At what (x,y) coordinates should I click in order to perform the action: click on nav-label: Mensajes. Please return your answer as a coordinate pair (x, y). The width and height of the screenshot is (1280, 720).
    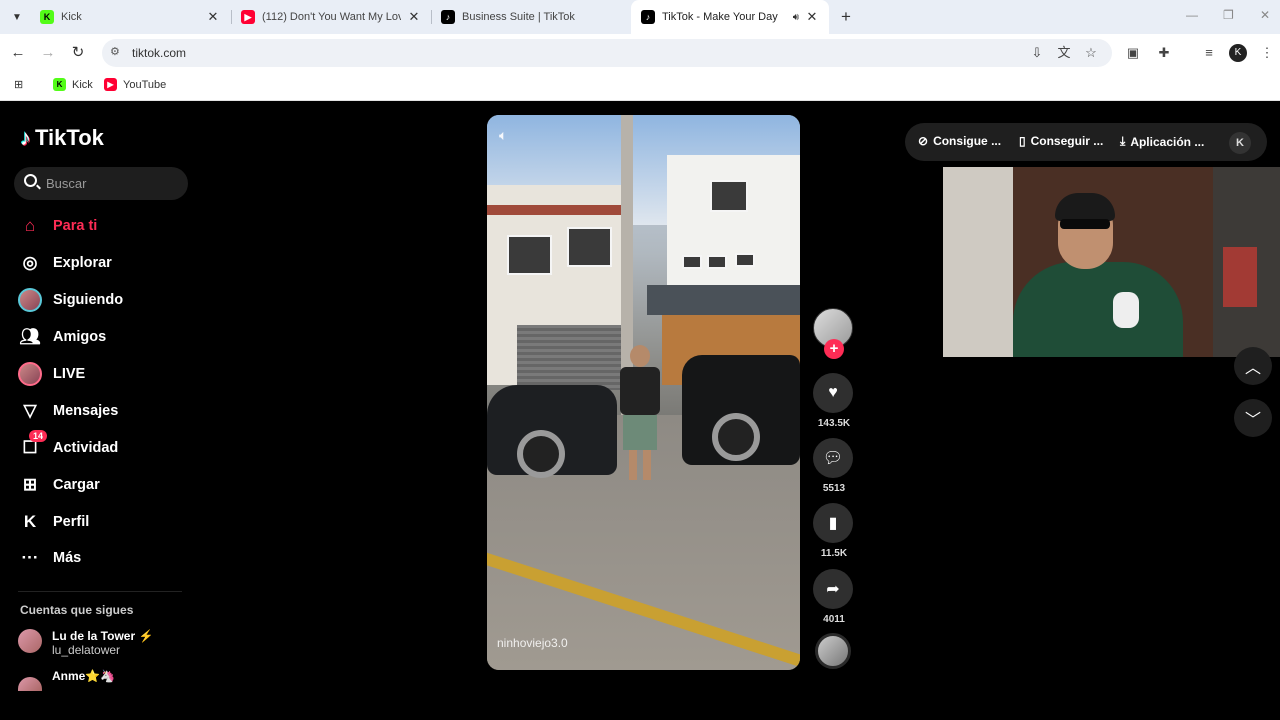
    Looking at the image, I should click on (86, 411).